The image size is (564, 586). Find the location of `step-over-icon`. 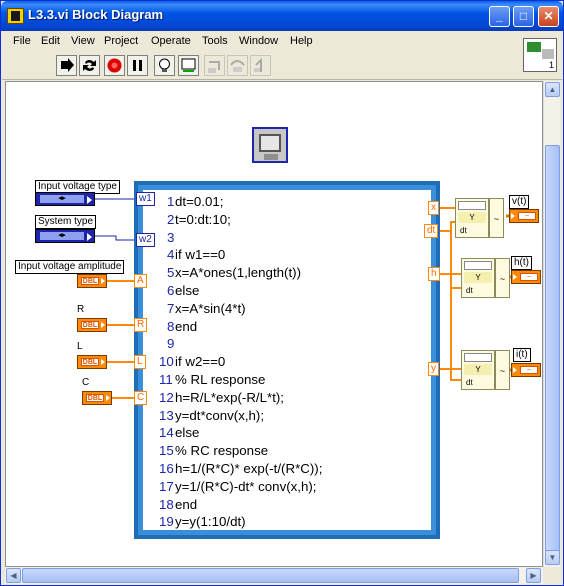

step-over-icon is located at coordinates (237, 65).